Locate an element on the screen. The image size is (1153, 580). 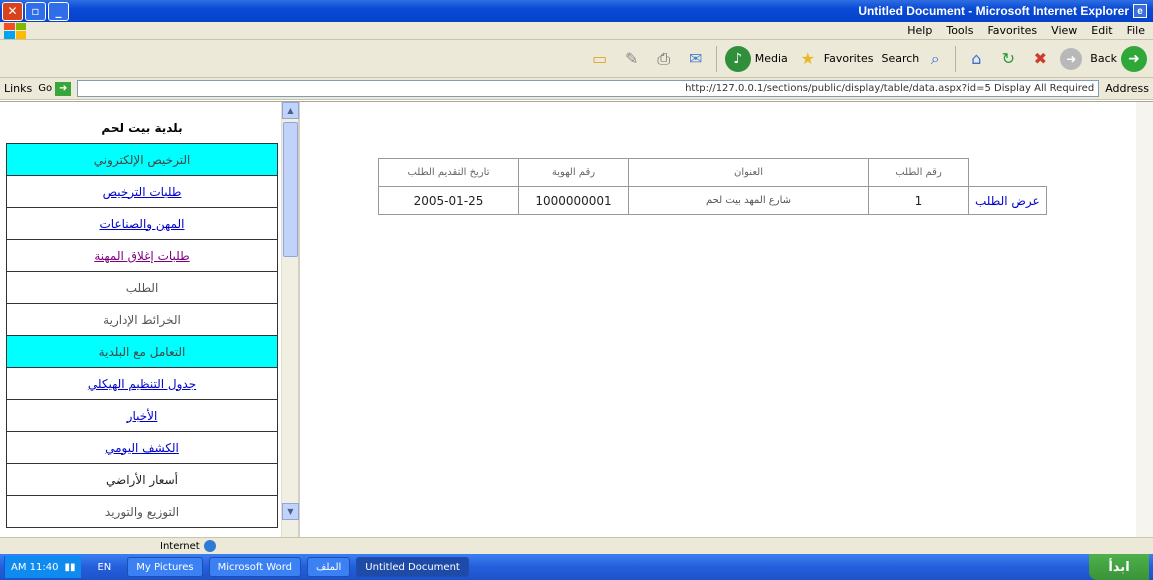
nav-header: بلدية بيت لحم is located at coordinates (142, 128).